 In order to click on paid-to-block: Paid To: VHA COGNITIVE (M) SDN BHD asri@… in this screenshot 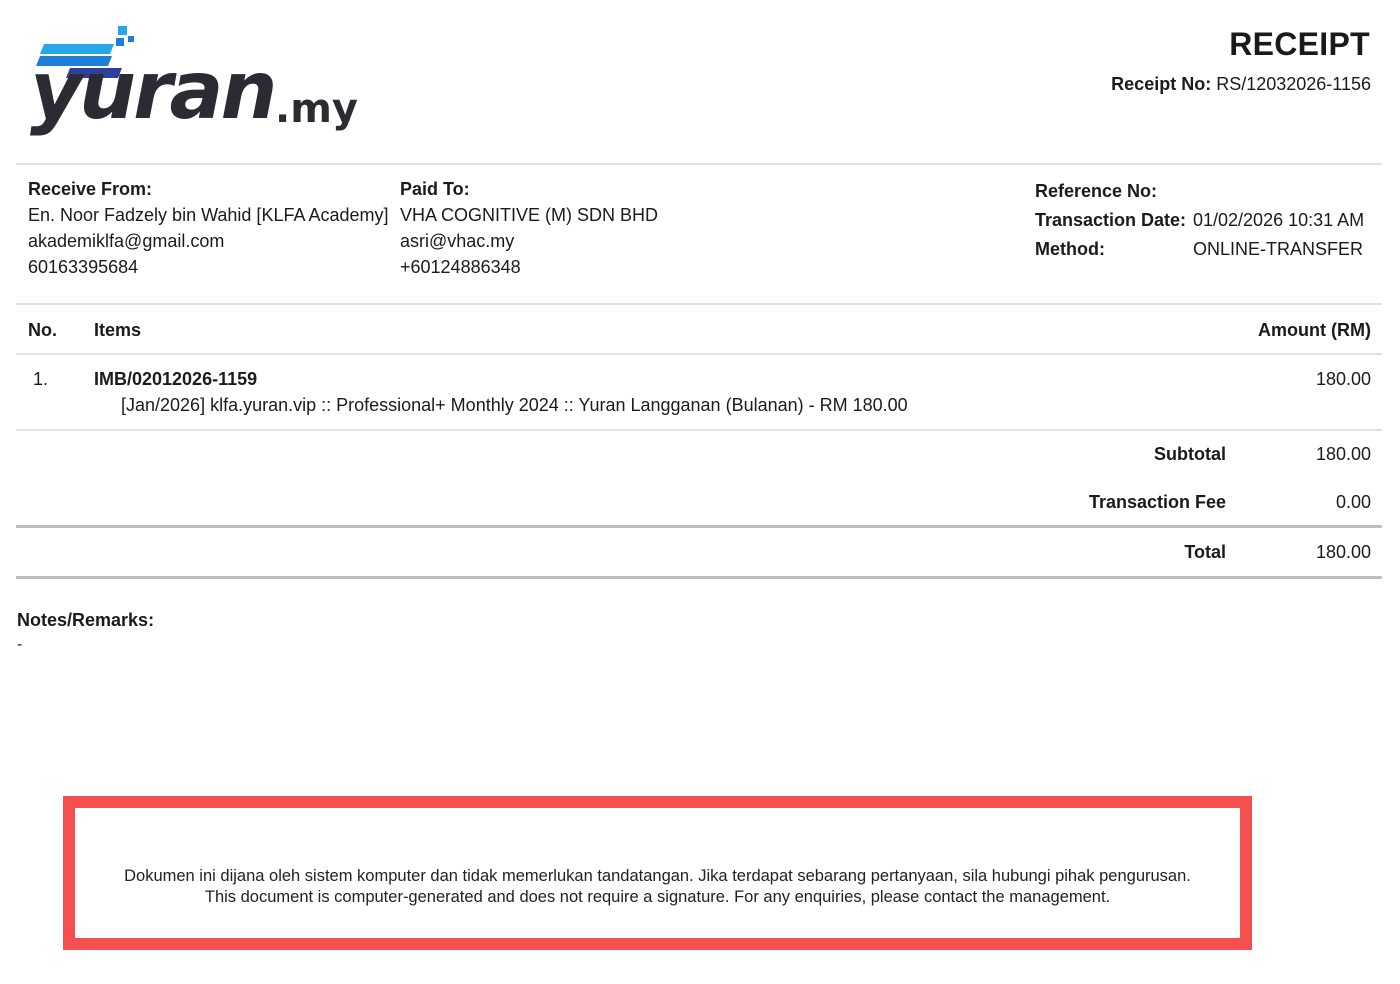, I will do `click(529, 228)`.